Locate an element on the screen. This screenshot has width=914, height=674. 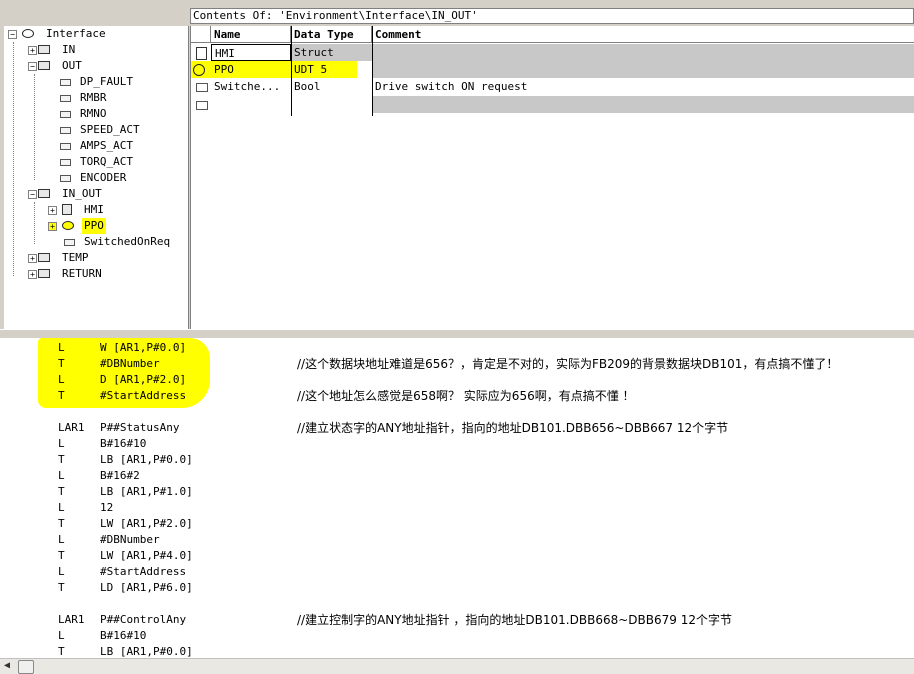
code-operand: P##ControlAny is located at coordinates (143, 619).